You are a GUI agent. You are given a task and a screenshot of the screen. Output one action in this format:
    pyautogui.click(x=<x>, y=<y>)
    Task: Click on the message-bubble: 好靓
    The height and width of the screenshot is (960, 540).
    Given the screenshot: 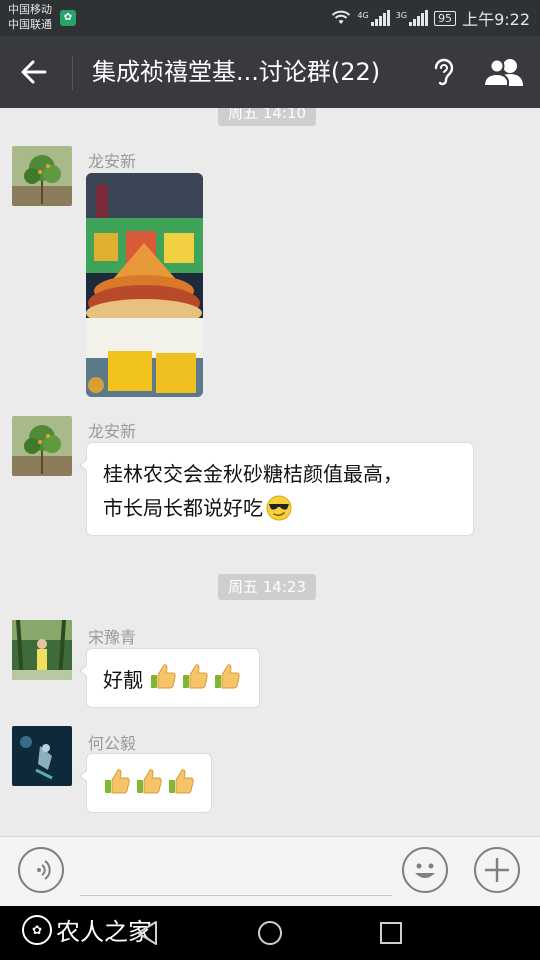 What is the action you would take?
    pyautogui.click(x=169, y=678)
    